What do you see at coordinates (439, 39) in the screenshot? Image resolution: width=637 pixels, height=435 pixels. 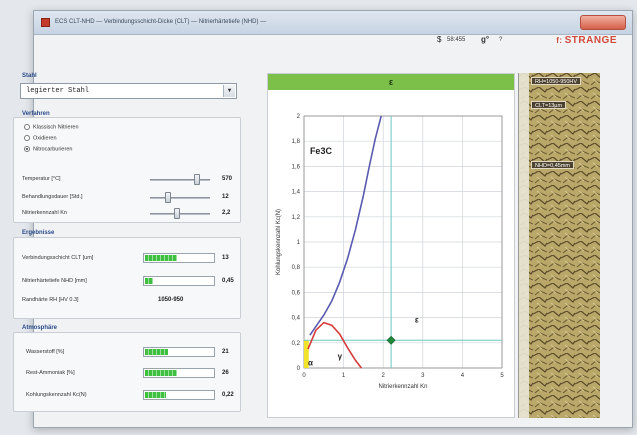 I see `dollar-icon: $` at bounding box center [439, 39].